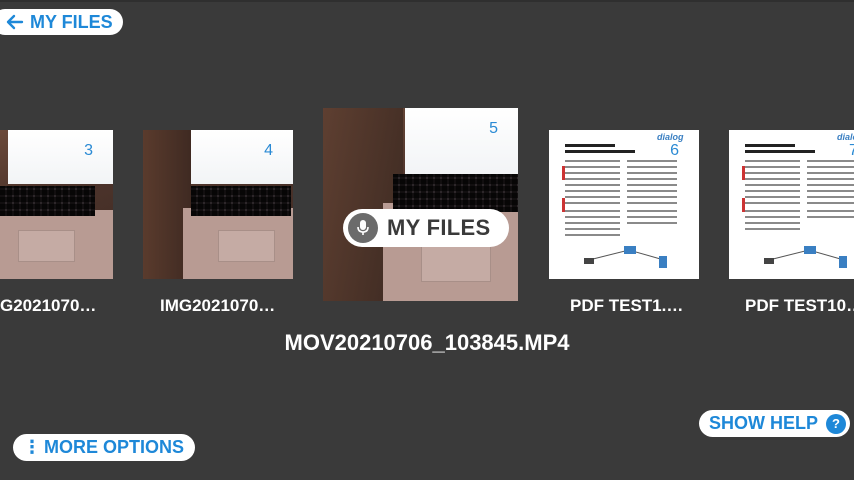 This screenshot has width=854, height=480. Describe the element at coordinates (851, 150) in the screenshot. I see `item-number: 7` at that location.